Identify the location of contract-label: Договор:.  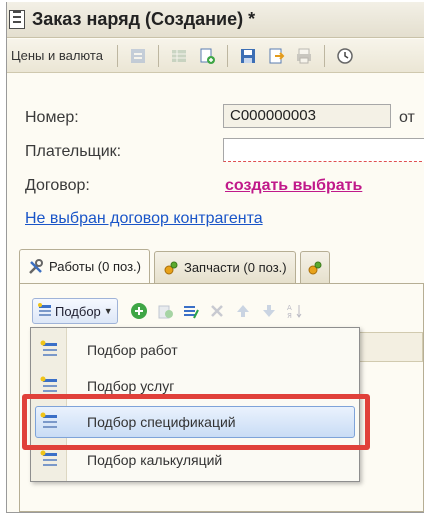
(57, 185).